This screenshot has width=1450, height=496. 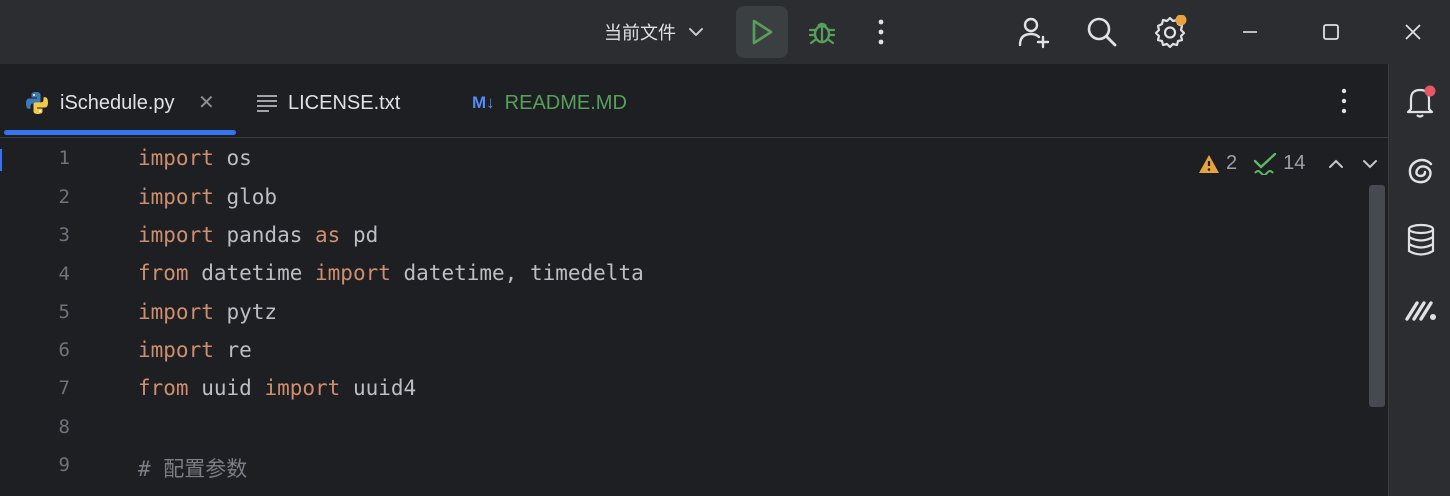 I want to click on warning-icon, so click(x=1209, y=163).